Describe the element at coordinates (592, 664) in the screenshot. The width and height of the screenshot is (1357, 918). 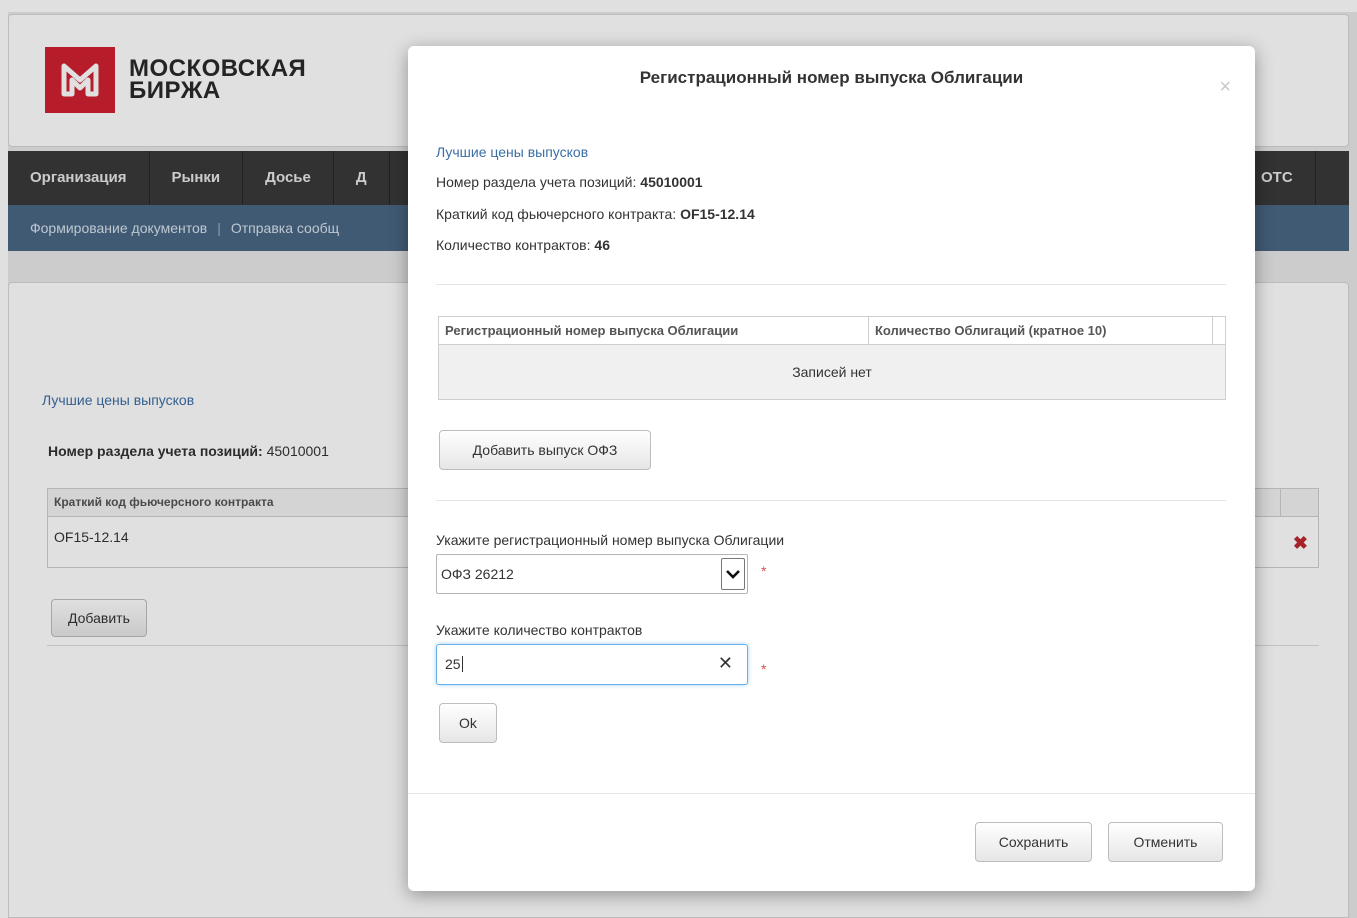
I see `contracts-quantity-input: 25 ✕` at that location.